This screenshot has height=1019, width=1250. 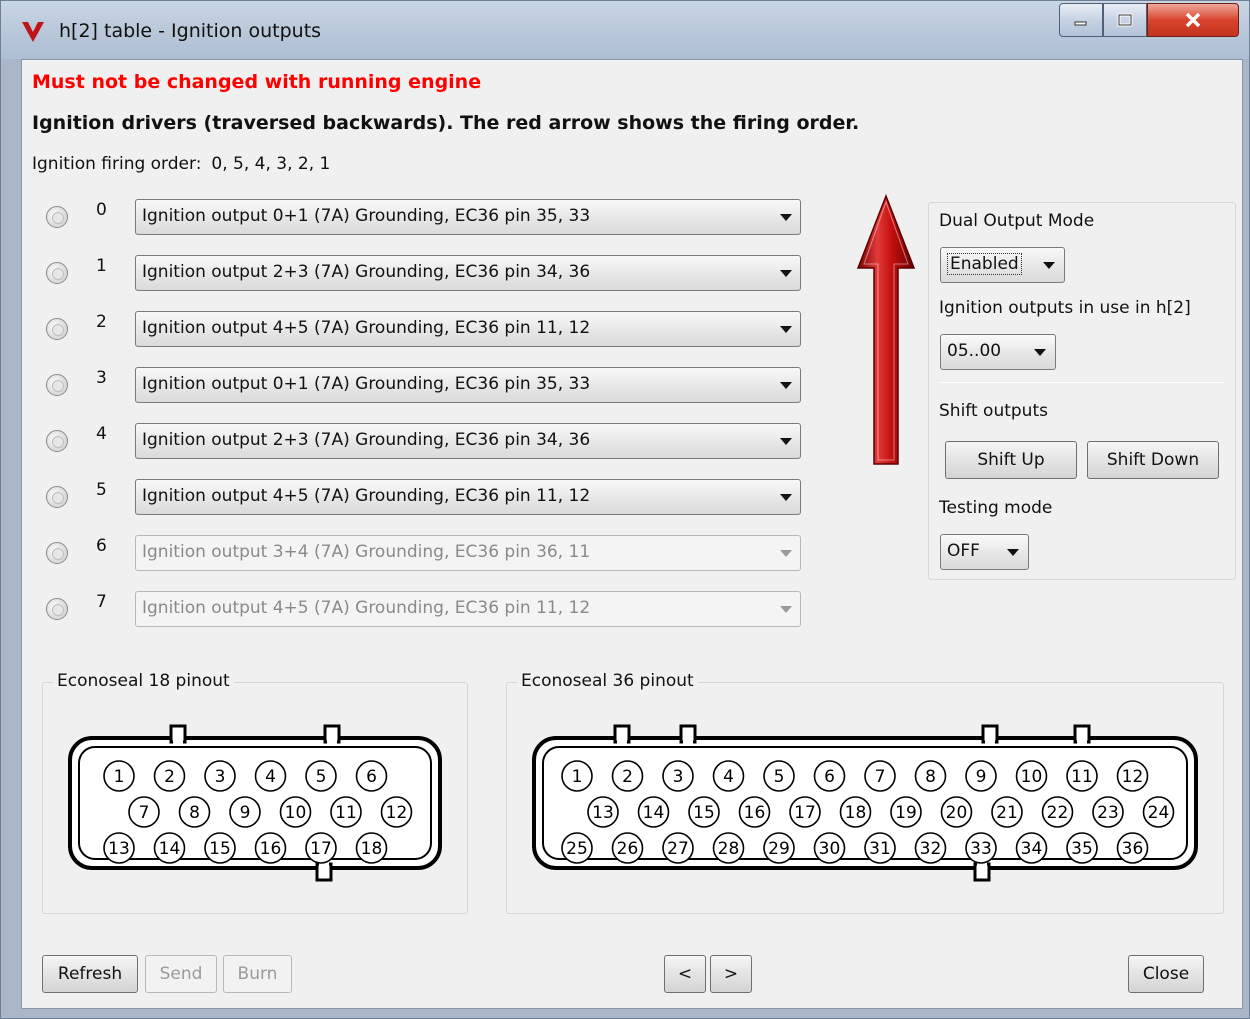 What do you see at coordinates (90, 974) in the screenshot?
I see `refresh-button: Refresh` at bounding box center [90, 974].